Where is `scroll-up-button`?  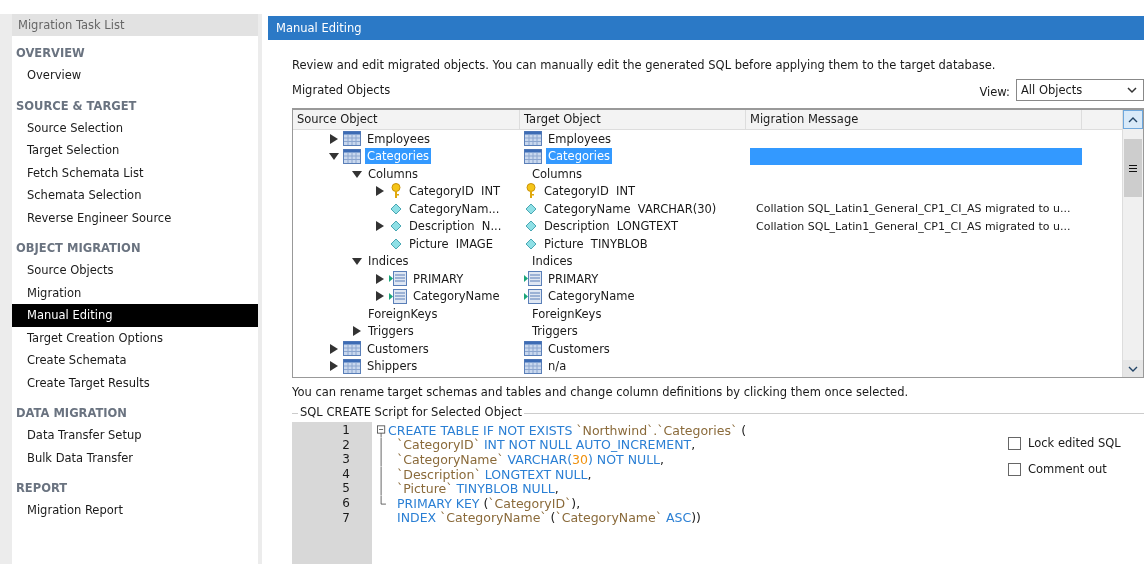 scroll-up-button is located at coordinates (1133, 119).